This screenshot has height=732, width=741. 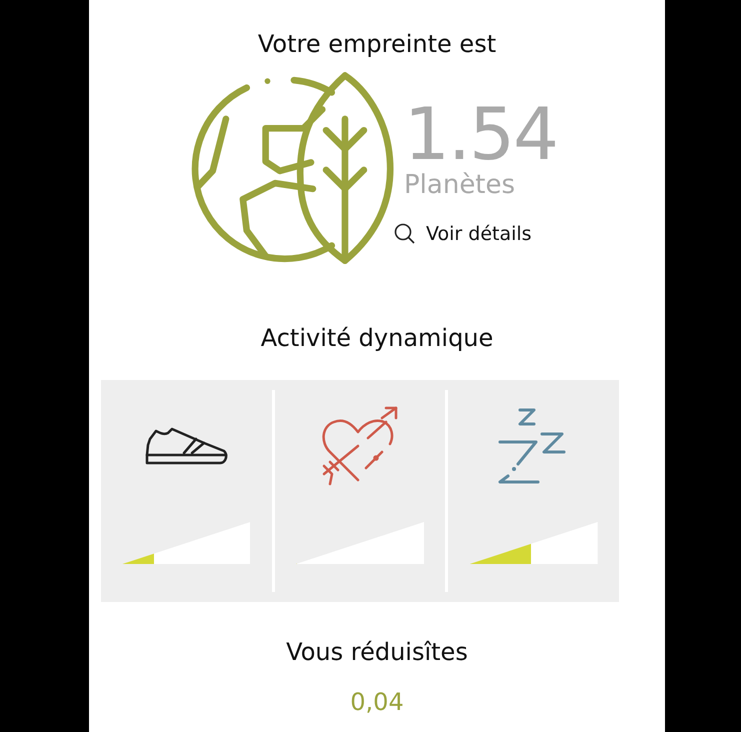 What do you see at coordinates (405, 234) in the screenshot?
I see `search-icon` at bounding box center [405, 234].